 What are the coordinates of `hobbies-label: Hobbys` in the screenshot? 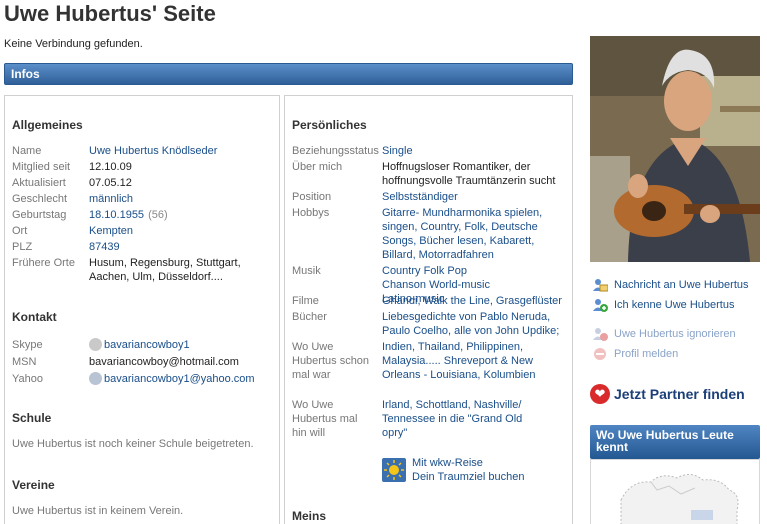 It's located at (311, 213).